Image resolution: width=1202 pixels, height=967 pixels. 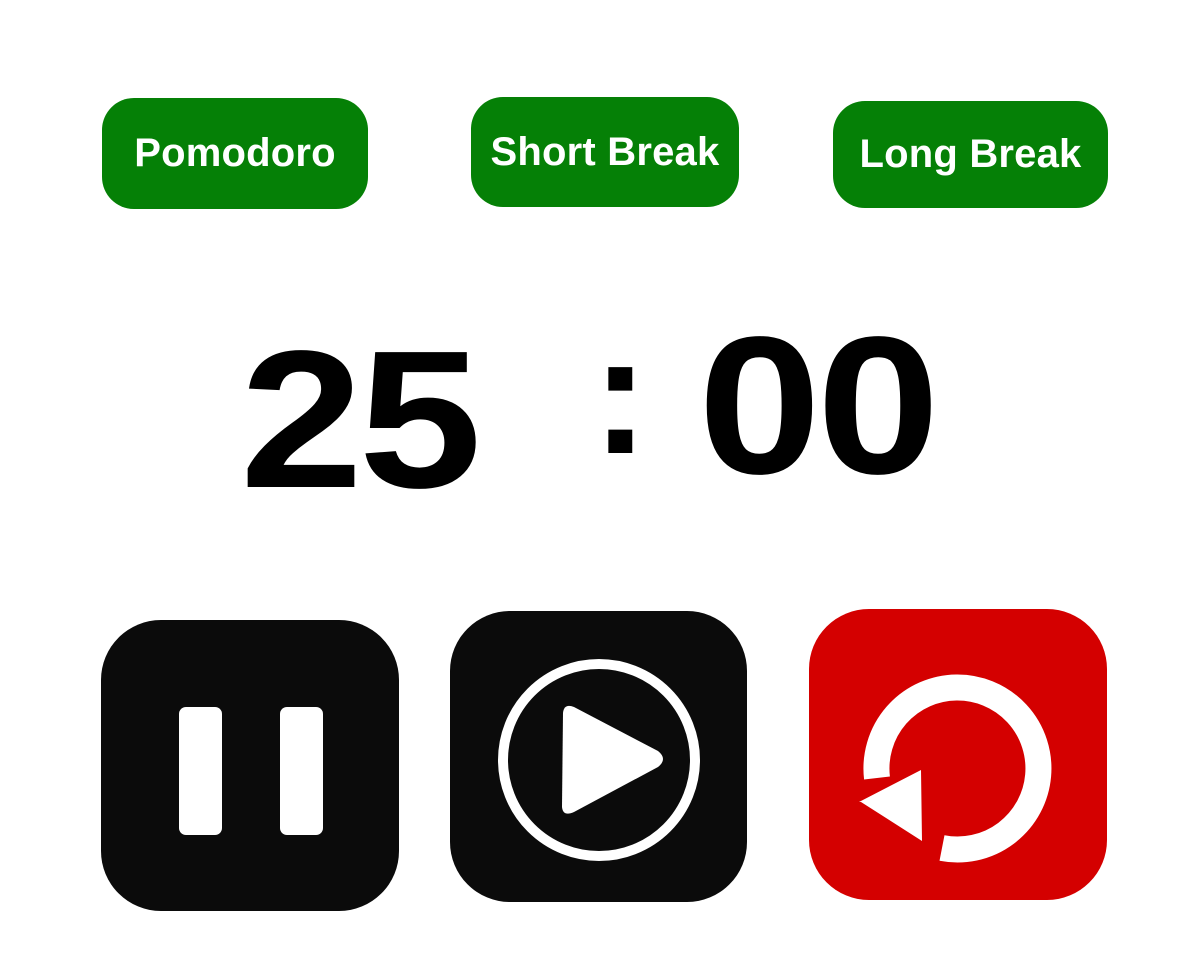 I want to click on reset-button, so click(x=958, y=754).